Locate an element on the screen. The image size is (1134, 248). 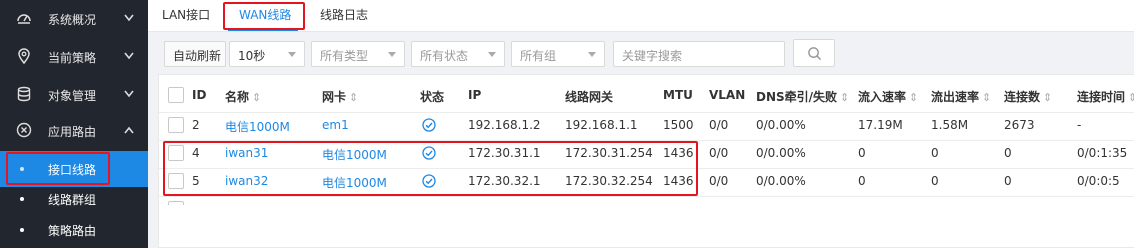
cell-ip: 192.168.1.2 is located at coordinates (504, 125).